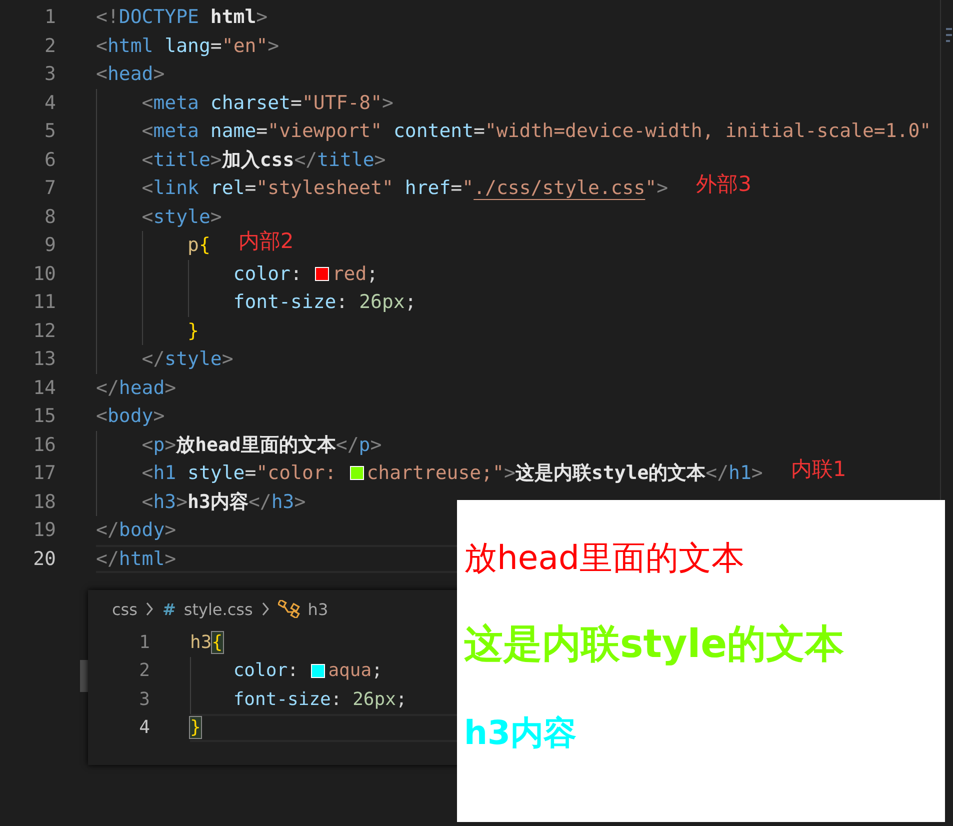 The height and width of the screenshot is (826, 953). What do you see at coordinates (84, 676) in the screenshot?
I see `scroll-thumb` at bounding box center [84, 676].